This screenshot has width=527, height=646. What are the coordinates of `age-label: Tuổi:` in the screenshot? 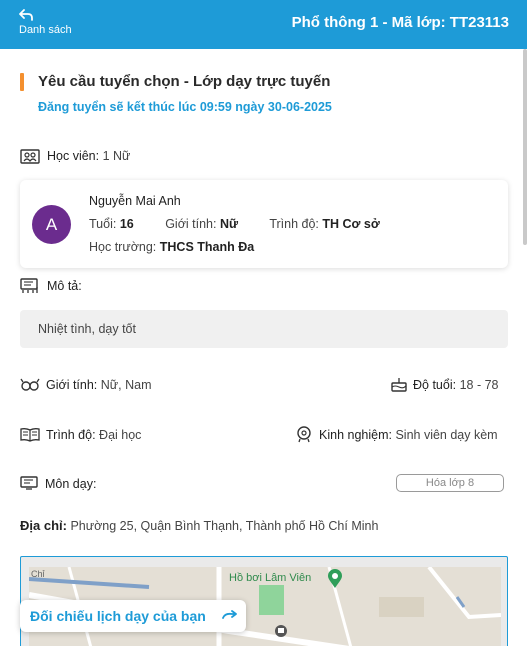 It's located at (103, 224).